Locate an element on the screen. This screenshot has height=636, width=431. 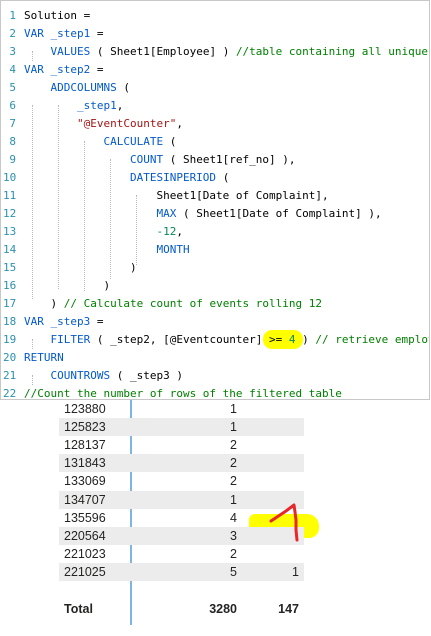
employee-cell: 133069 is located at coordinates (85, 481).